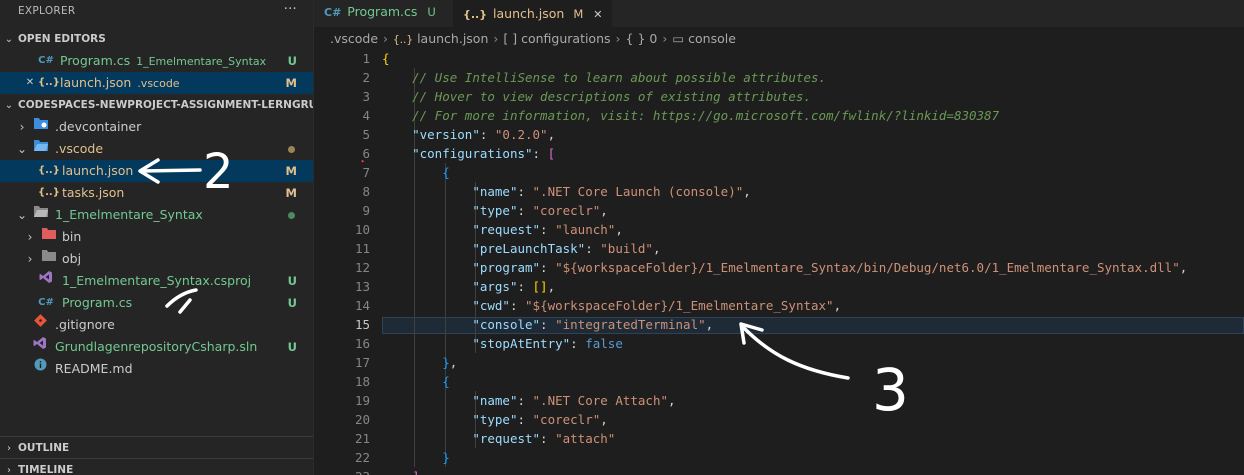  I want to click on git-icon, so click(40, 325).